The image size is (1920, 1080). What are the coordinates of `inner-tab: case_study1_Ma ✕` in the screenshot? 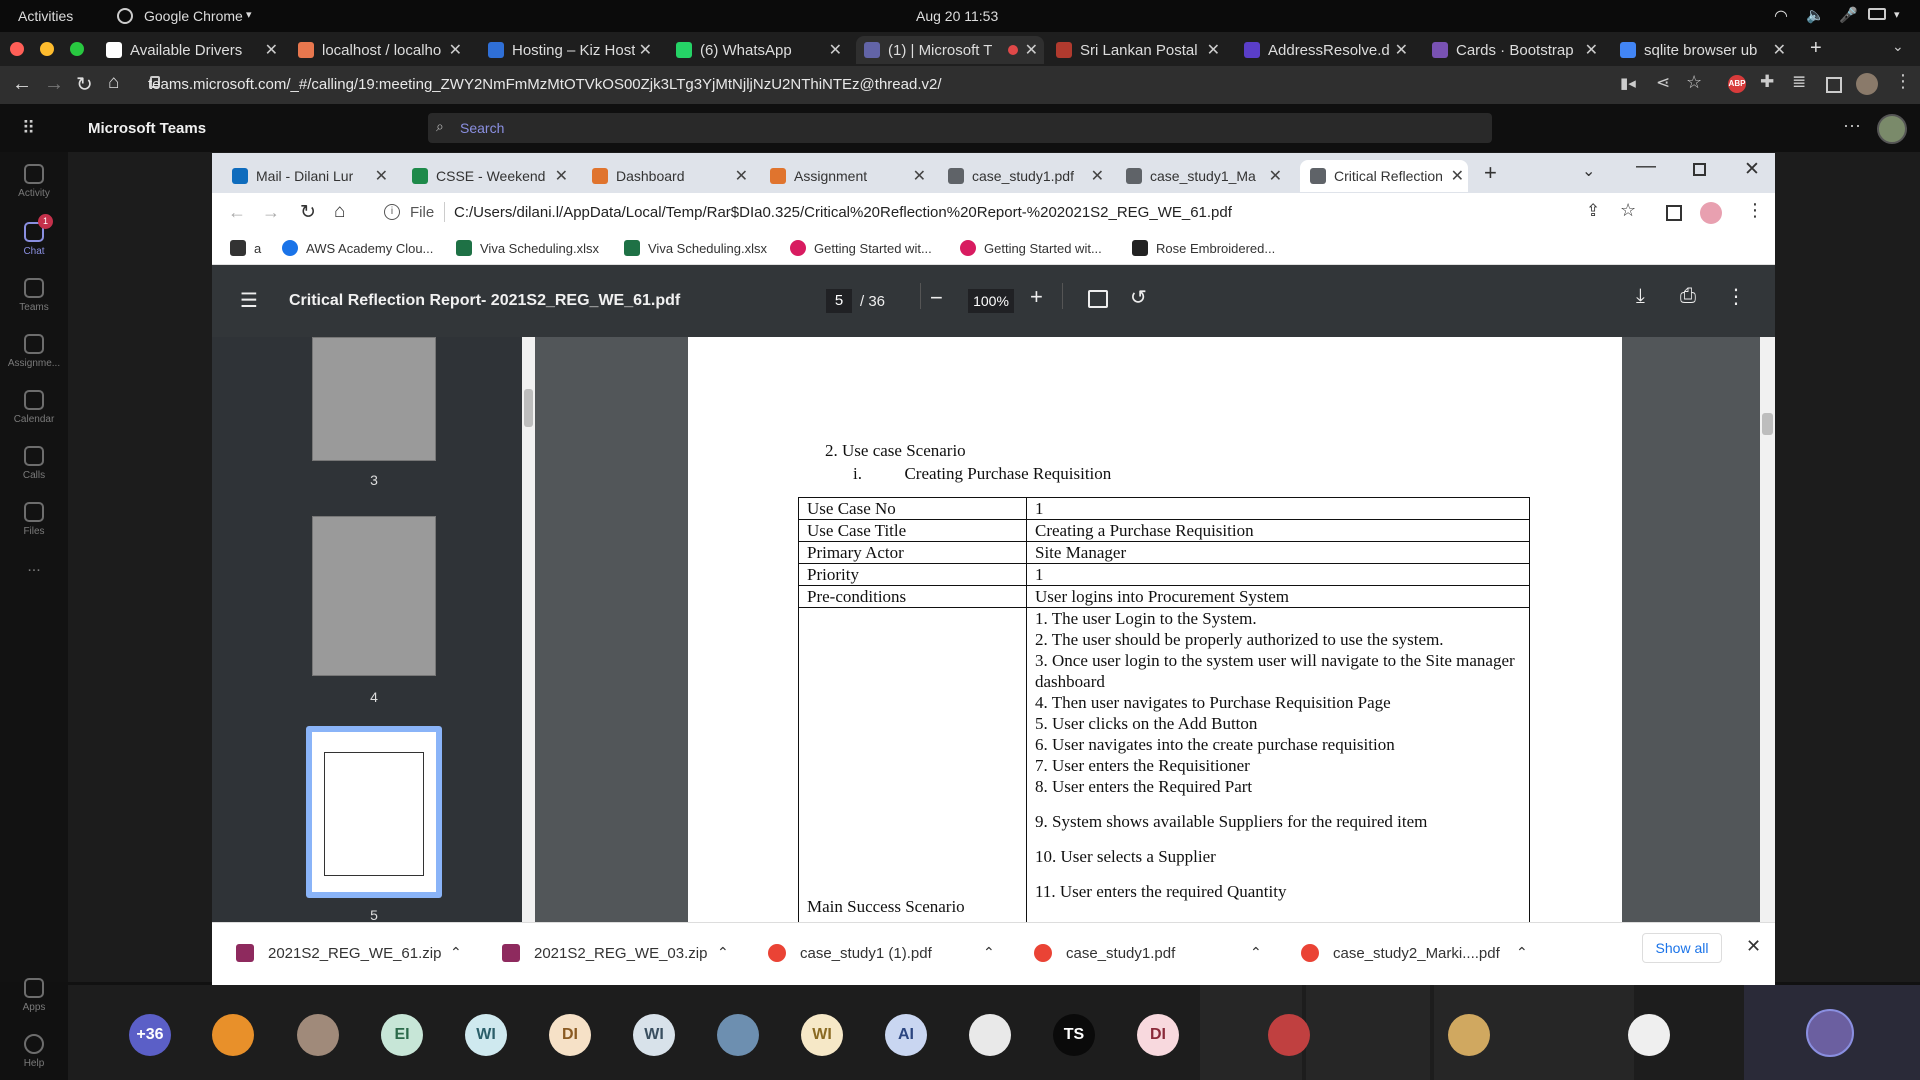 It's located at (1206, 176).